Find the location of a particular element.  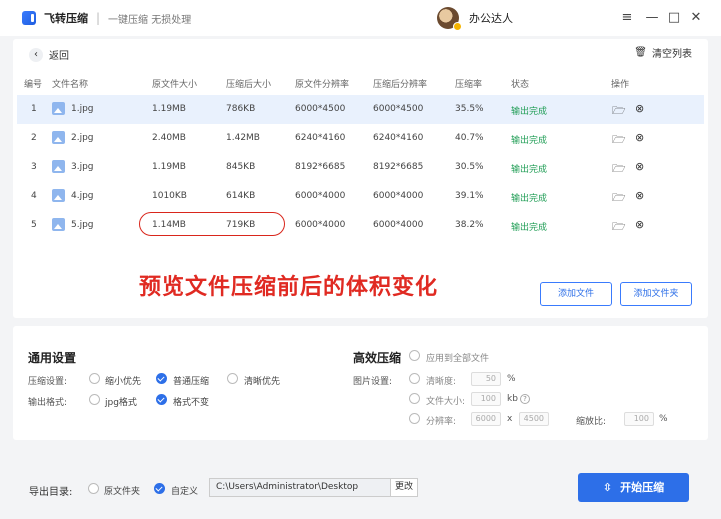

row-ratio: 40.7% is located at coordinates (469, 138).